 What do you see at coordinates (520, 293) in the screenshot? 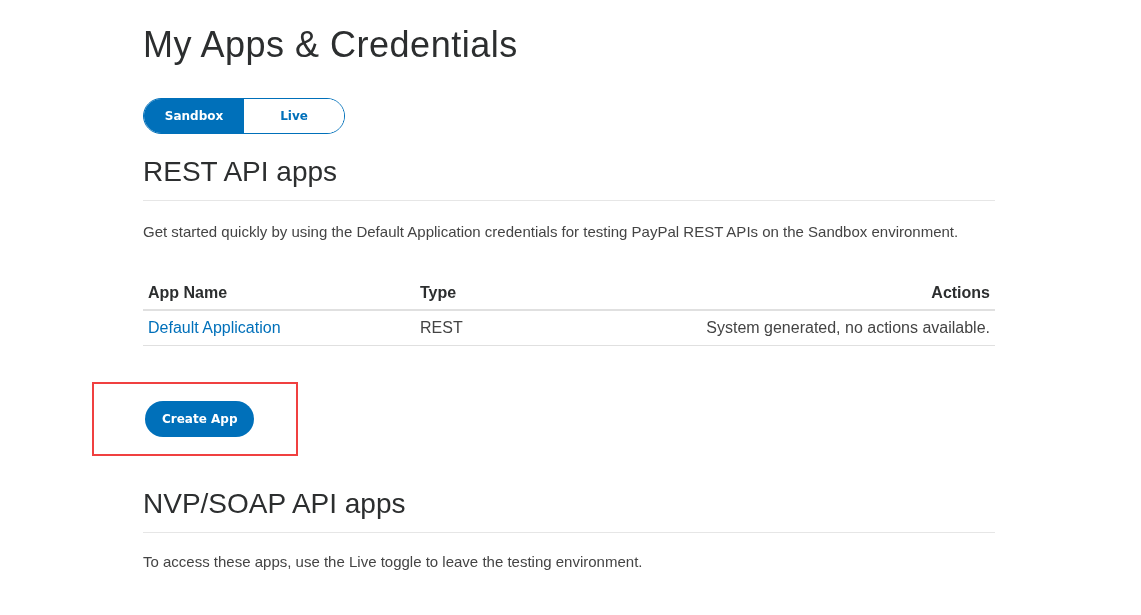
I see `column-header: Type` at bounding box center [520, 293].